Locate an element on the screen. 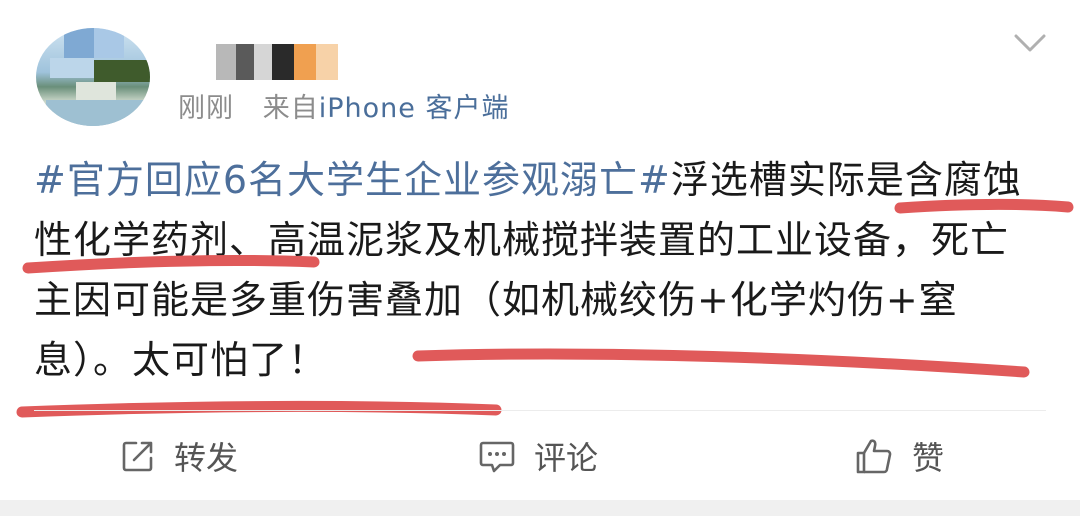 The width and height of the screenshot is (1080, 516). avatar is located at coordinates (93, 77).